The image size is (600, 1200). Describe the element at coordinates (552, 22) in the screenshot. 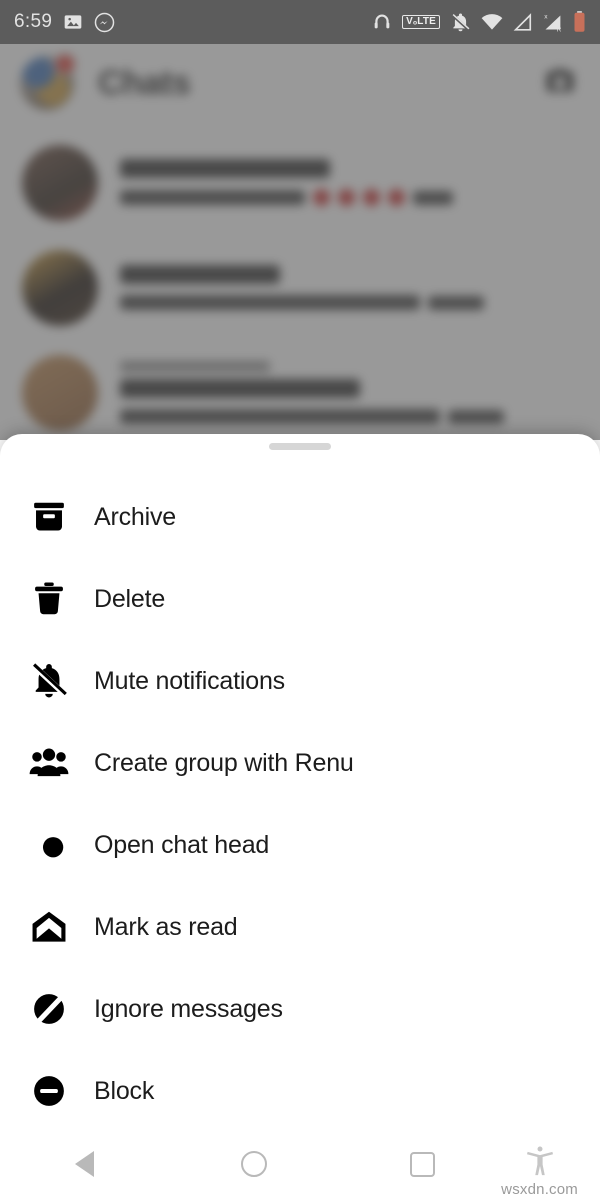

I see `signal-roaming-icon: x R` at that location.